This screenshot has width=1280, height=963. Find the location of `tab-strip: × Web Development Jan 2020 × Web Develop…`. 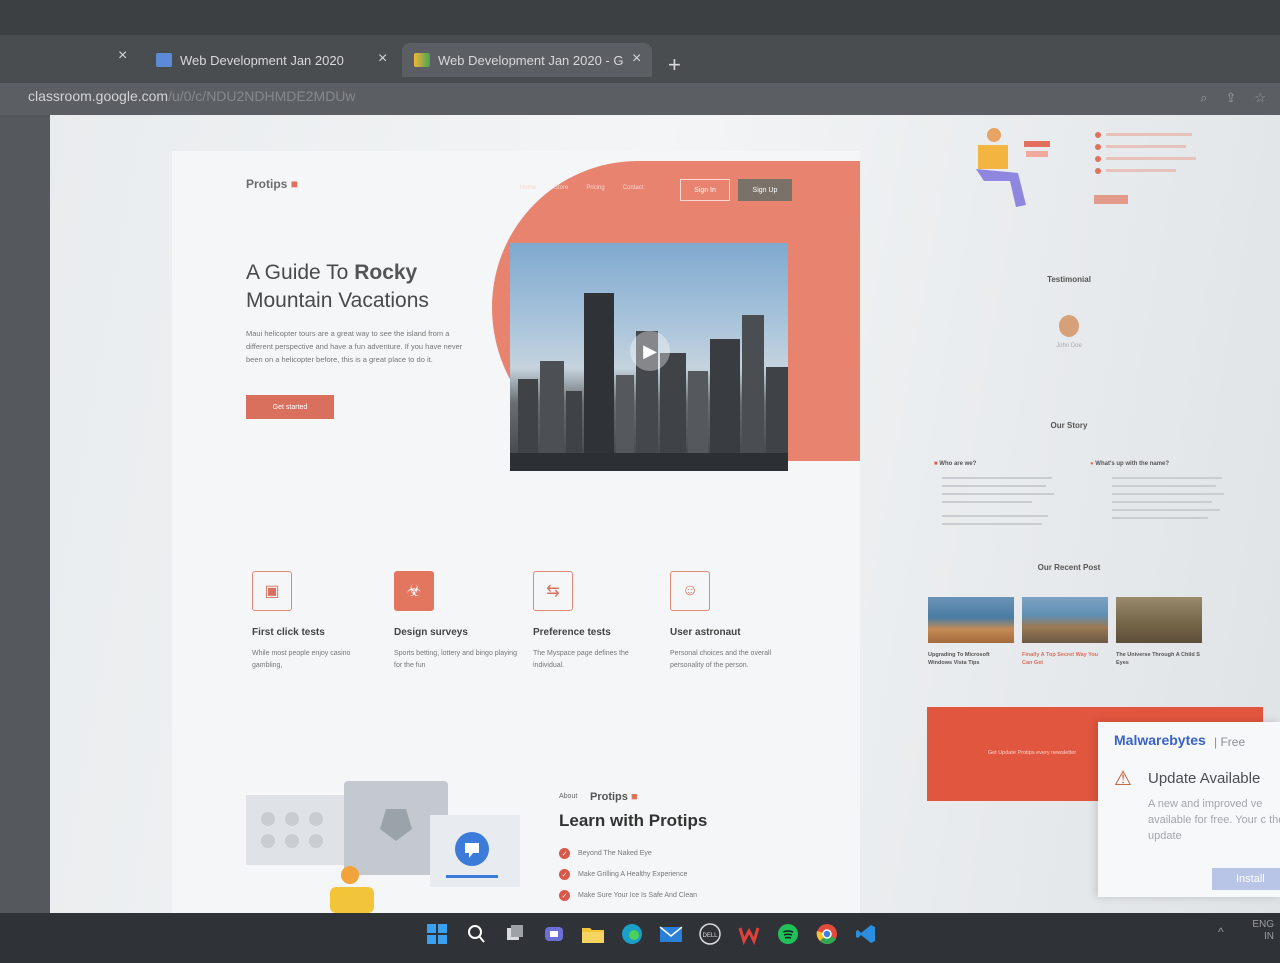

tab-strip: × Web Development Jan 2020 × Web Develop… is located at coordinates (640, 59).